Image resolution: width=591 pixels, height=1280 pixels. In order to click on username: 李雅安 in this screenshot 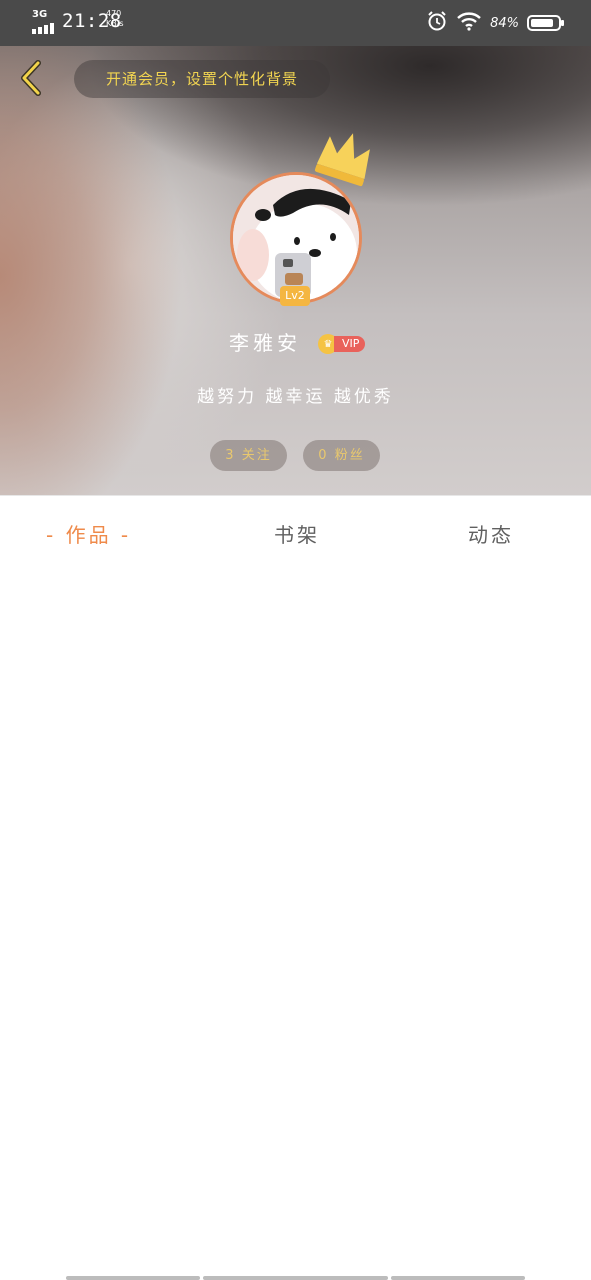, I will do `click(265, 343)`.